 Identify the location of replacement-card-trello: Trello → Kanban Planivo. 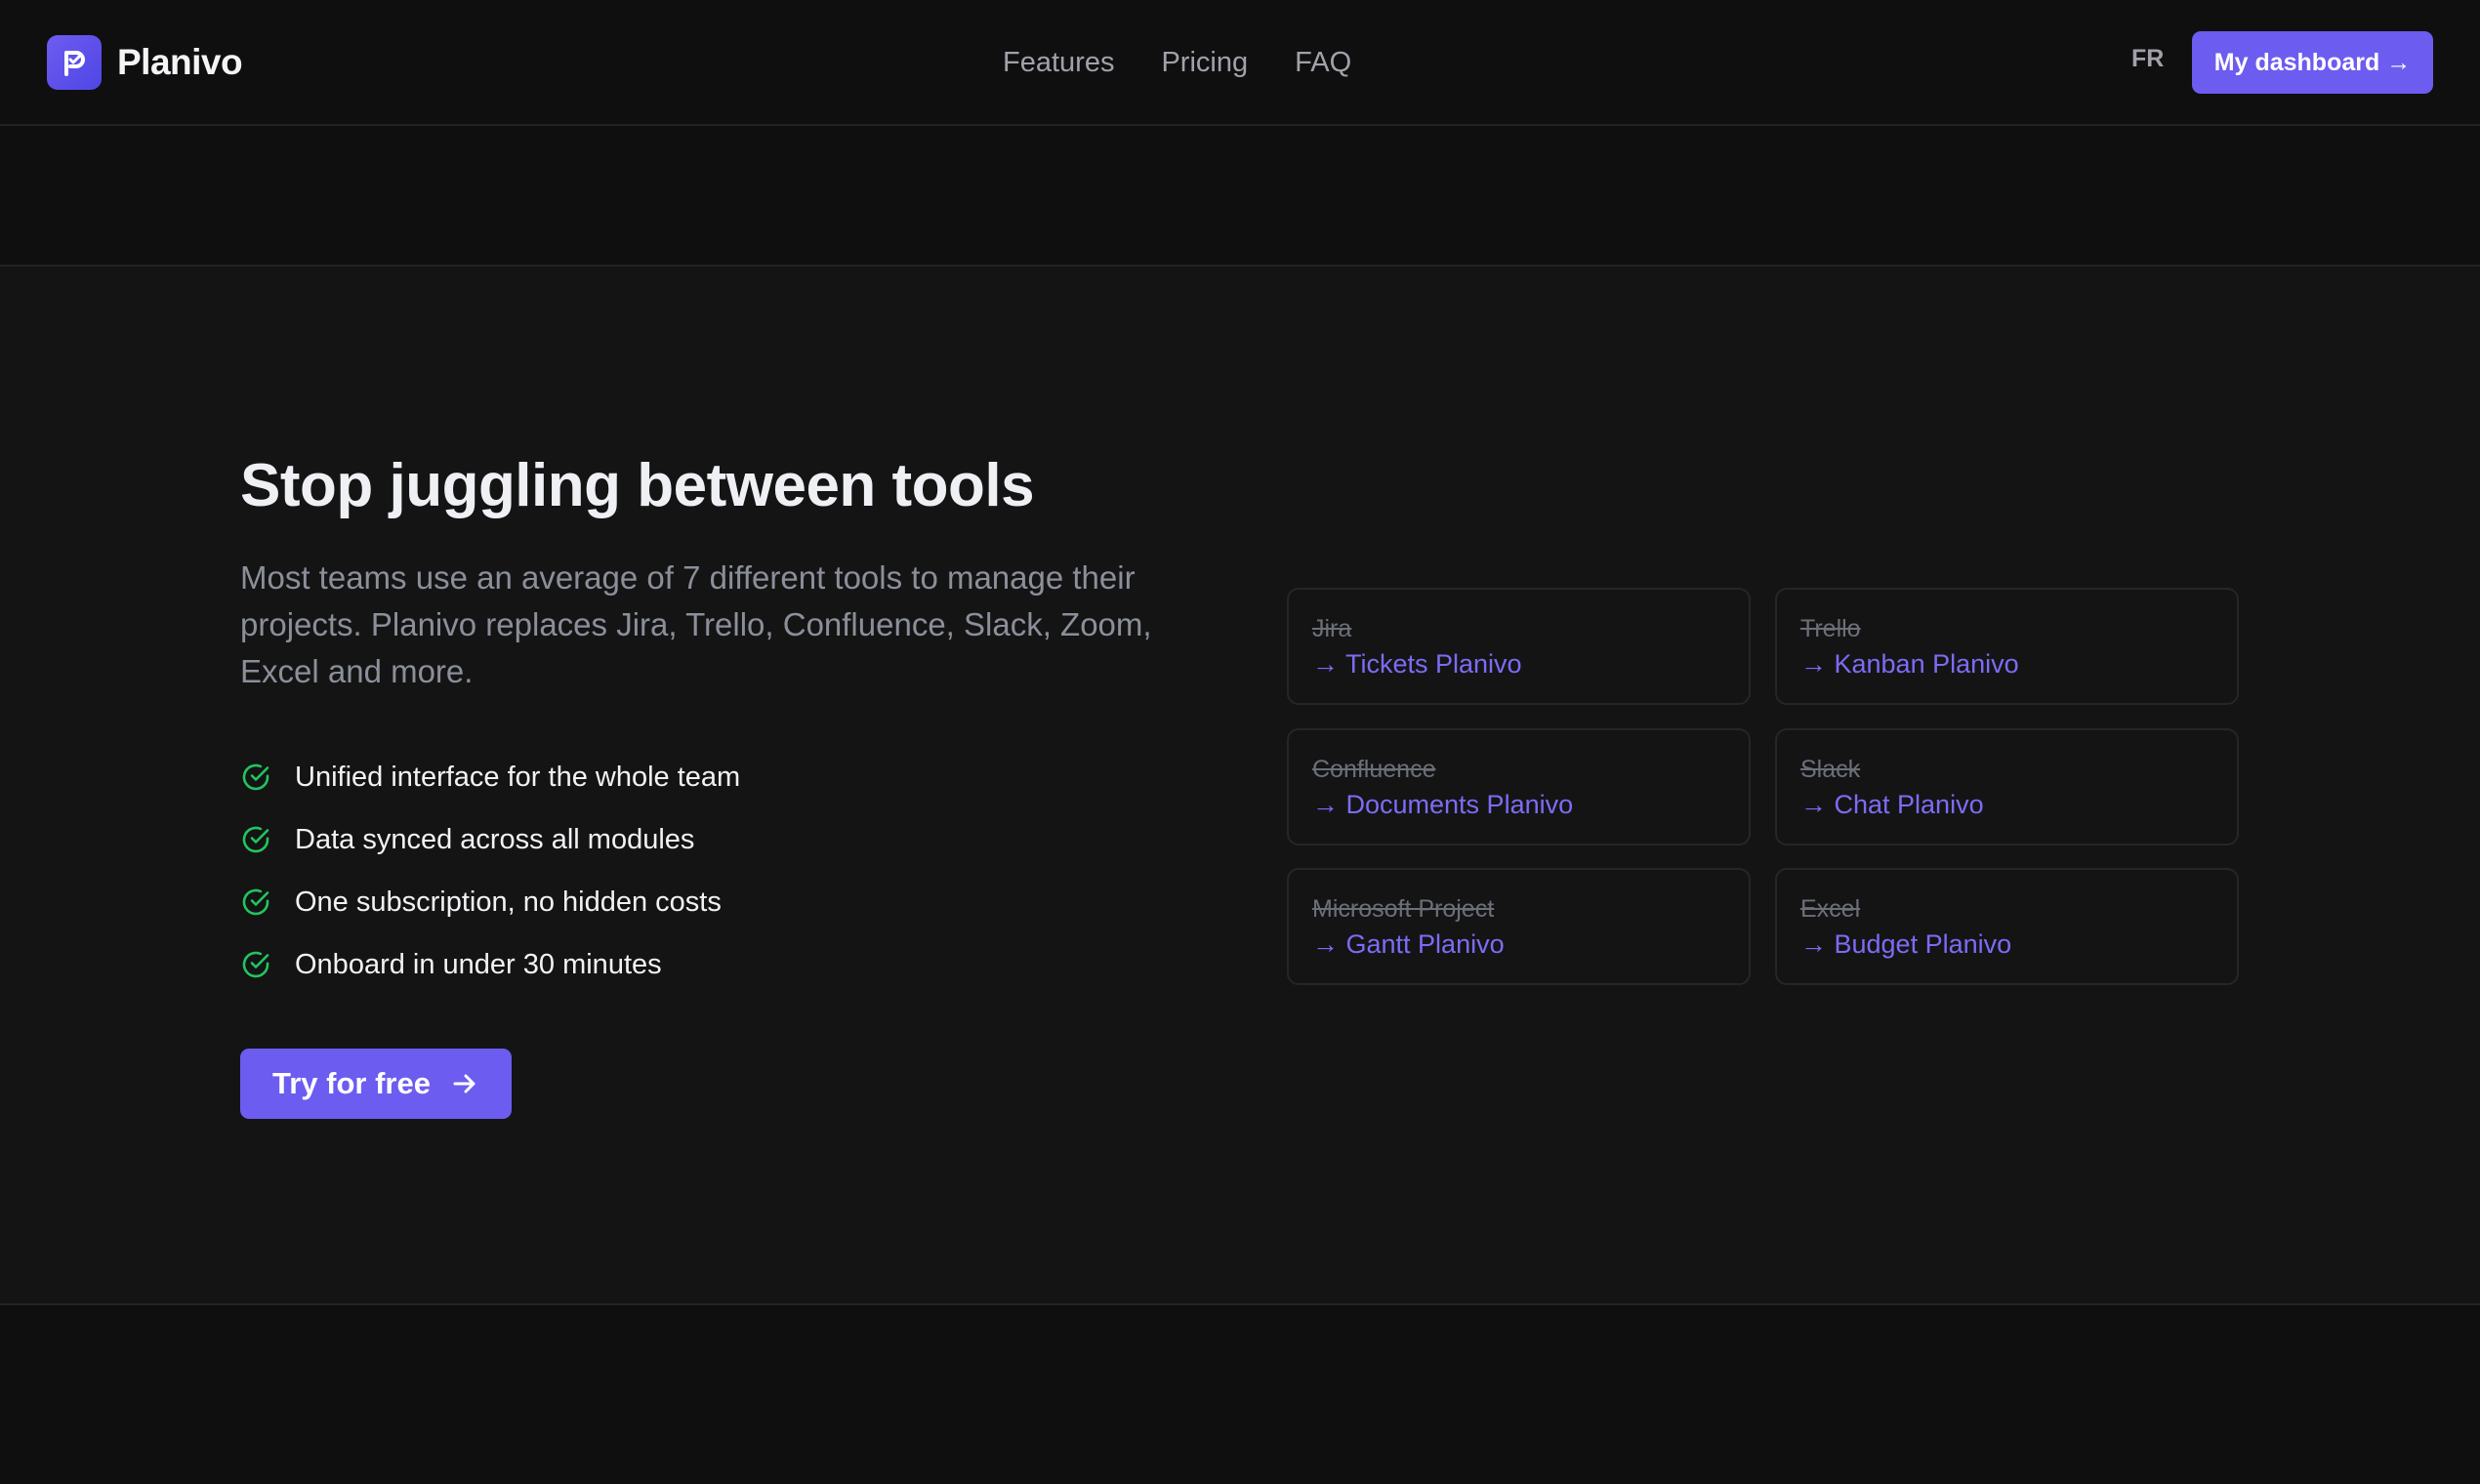
(2007, 647).